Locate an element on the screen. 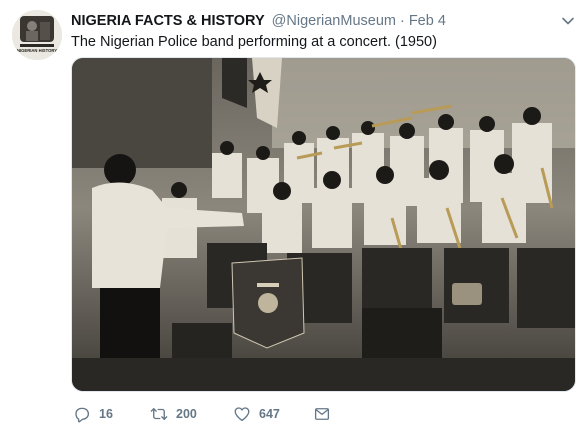  reply-icon is located at coordinates (82, 415).